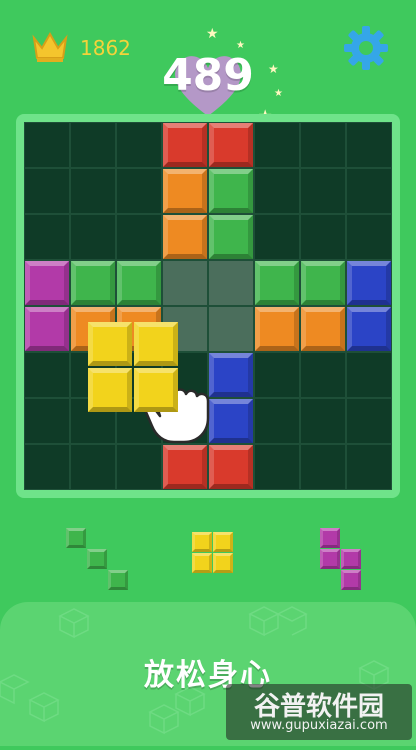  I want to click on watermark: 谷普软件园 www.gupuxiazai.com, so click(319, 712).